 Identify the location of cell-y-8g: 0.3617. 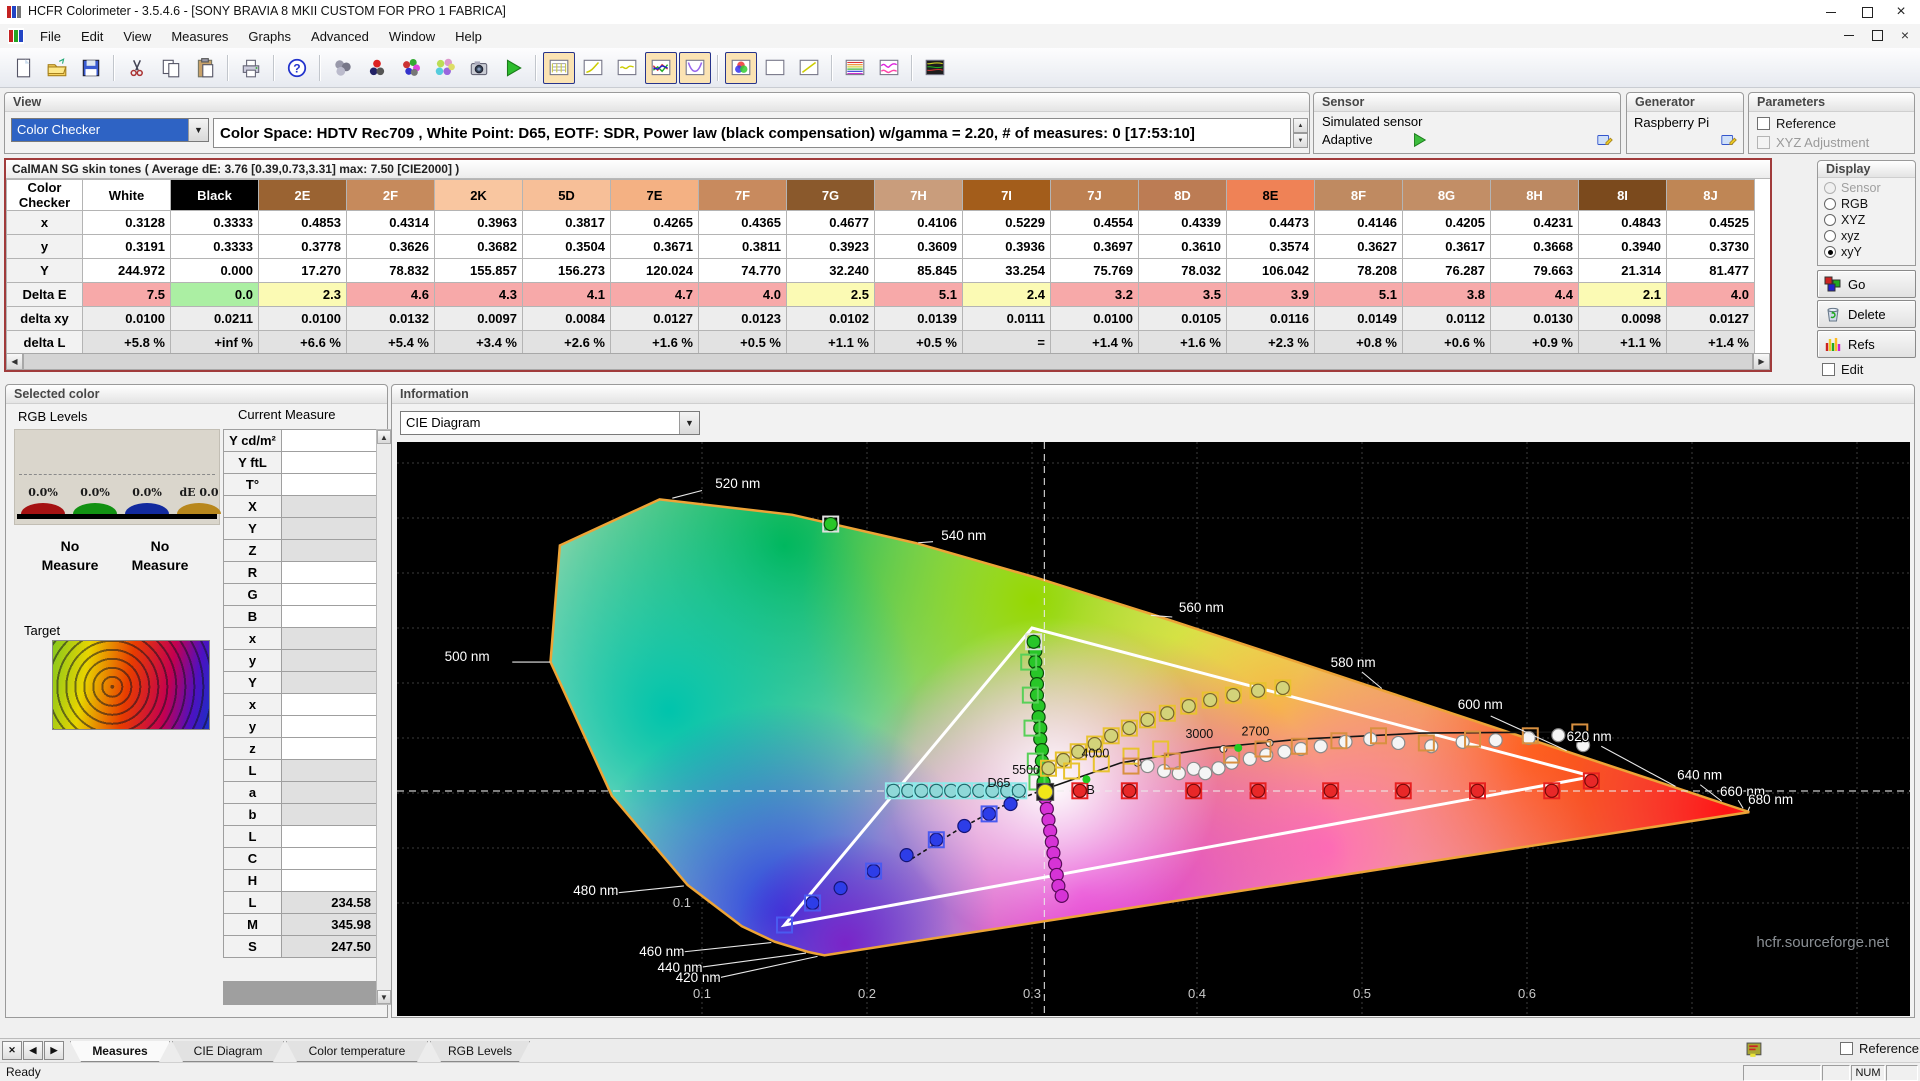
(1446, 246).